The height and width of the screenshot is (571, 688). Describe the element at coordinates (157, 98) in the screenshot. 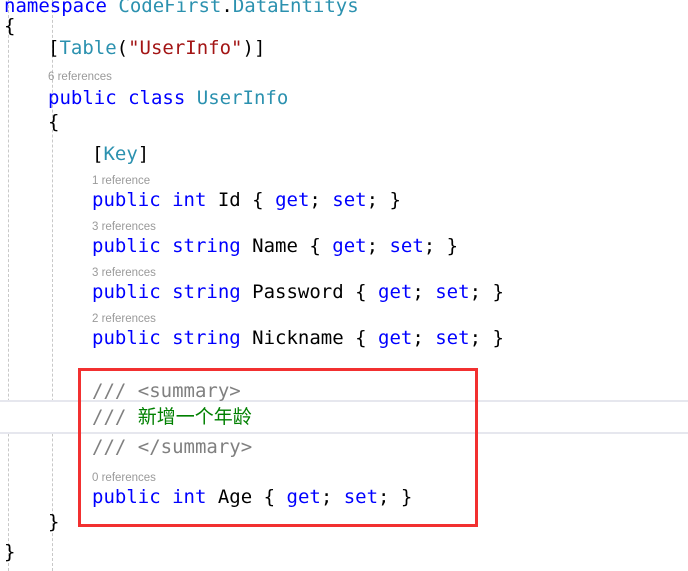

I see `token-kw: class` at that location.